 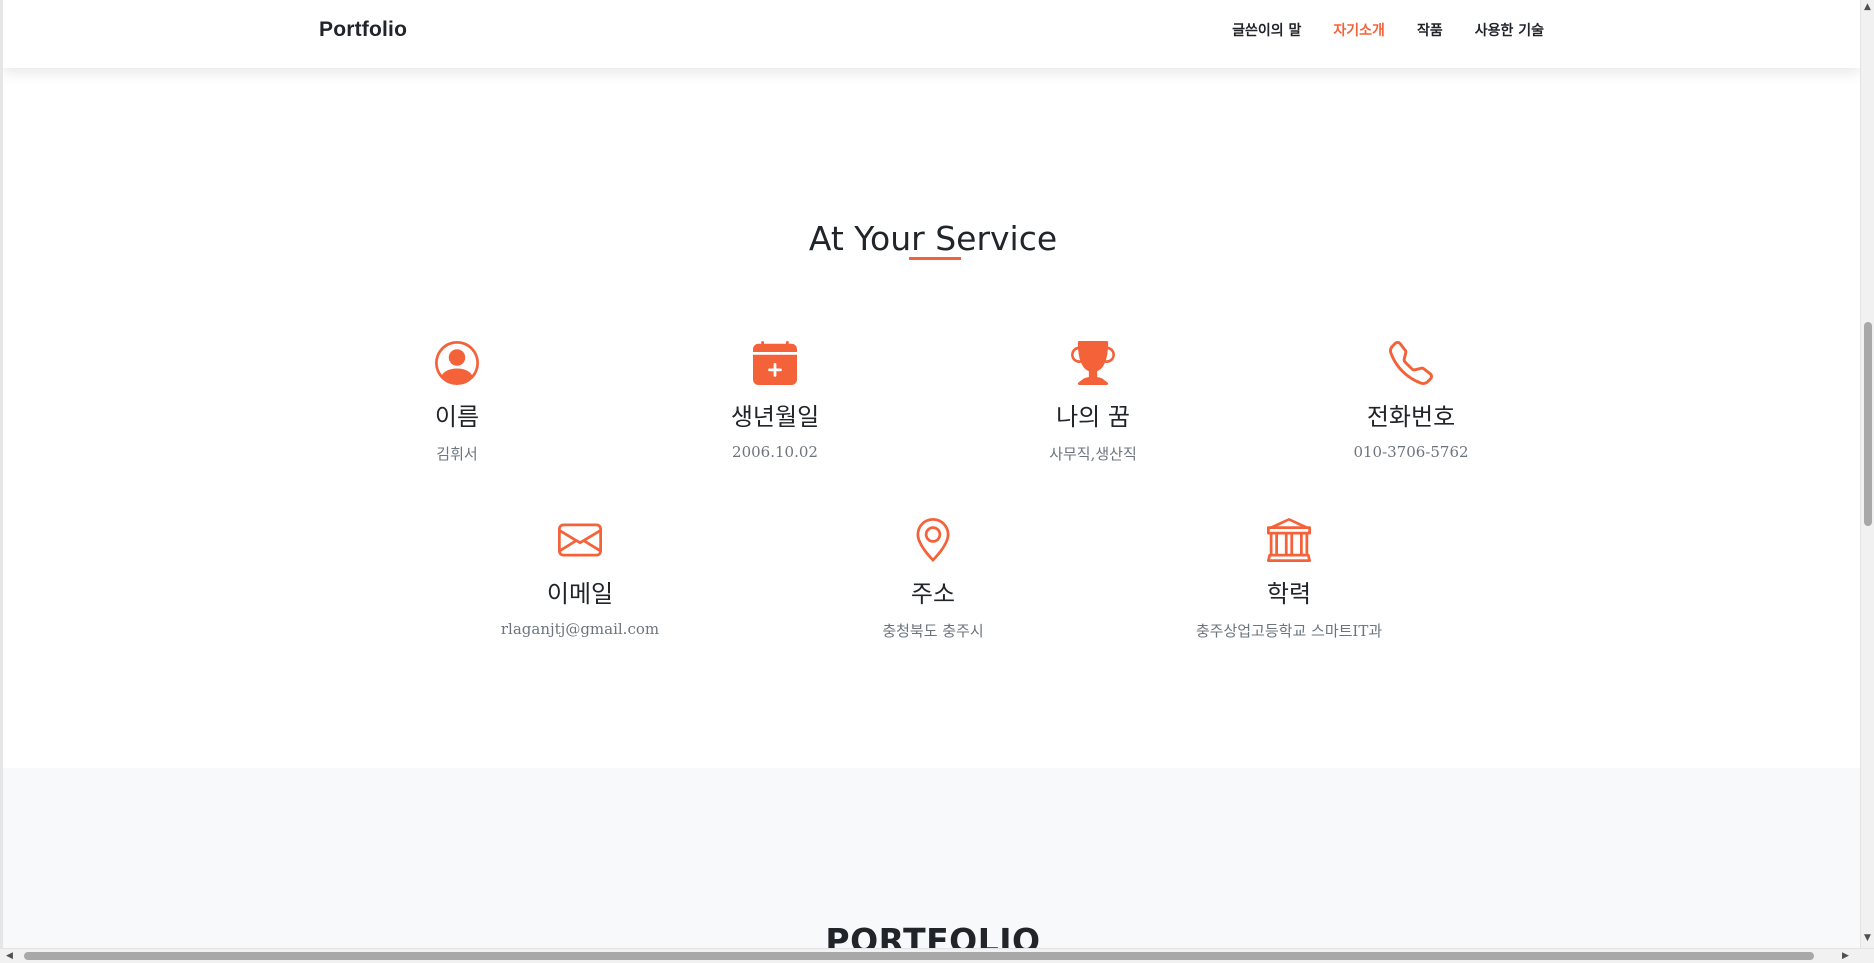 I want to click on title-divider, so click(x=935, y=258).